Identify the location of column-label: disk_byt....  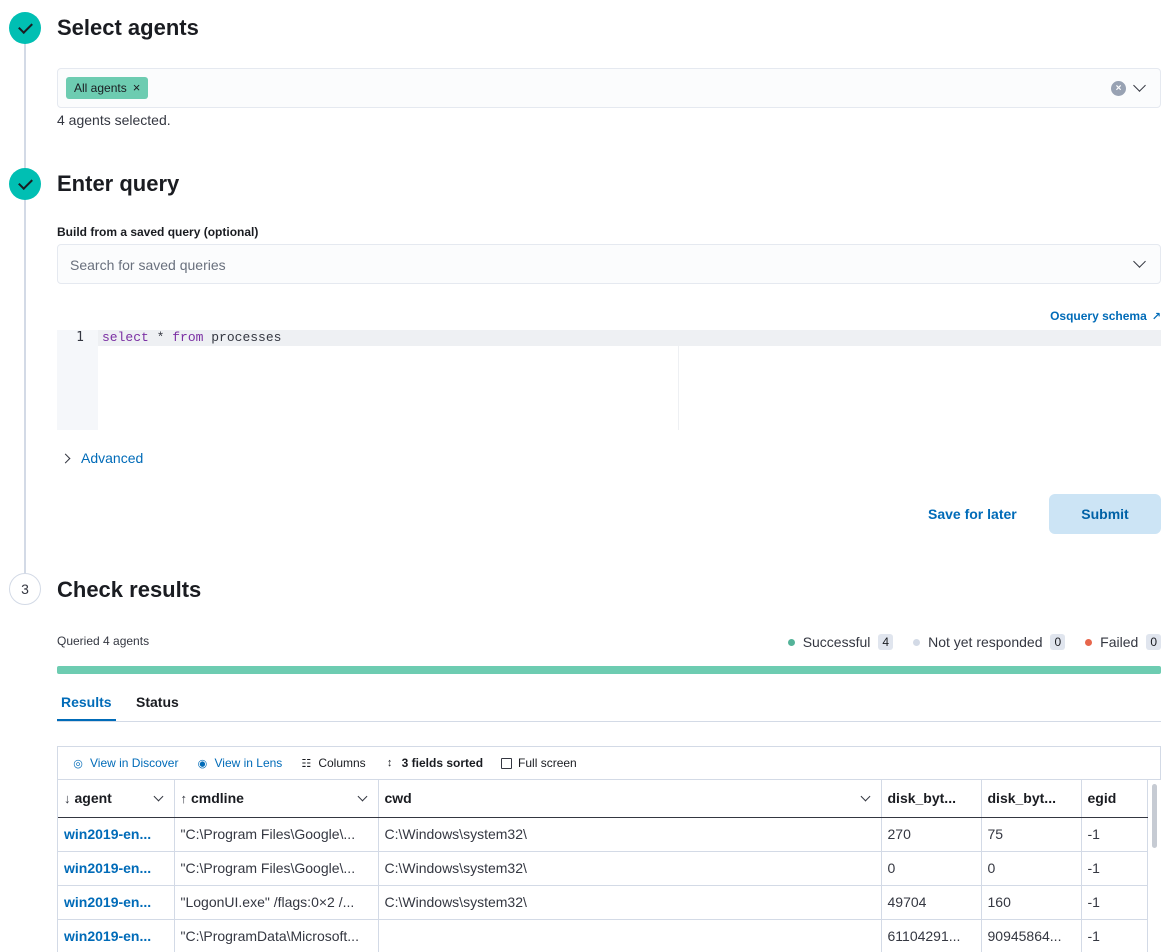
(921, 798).